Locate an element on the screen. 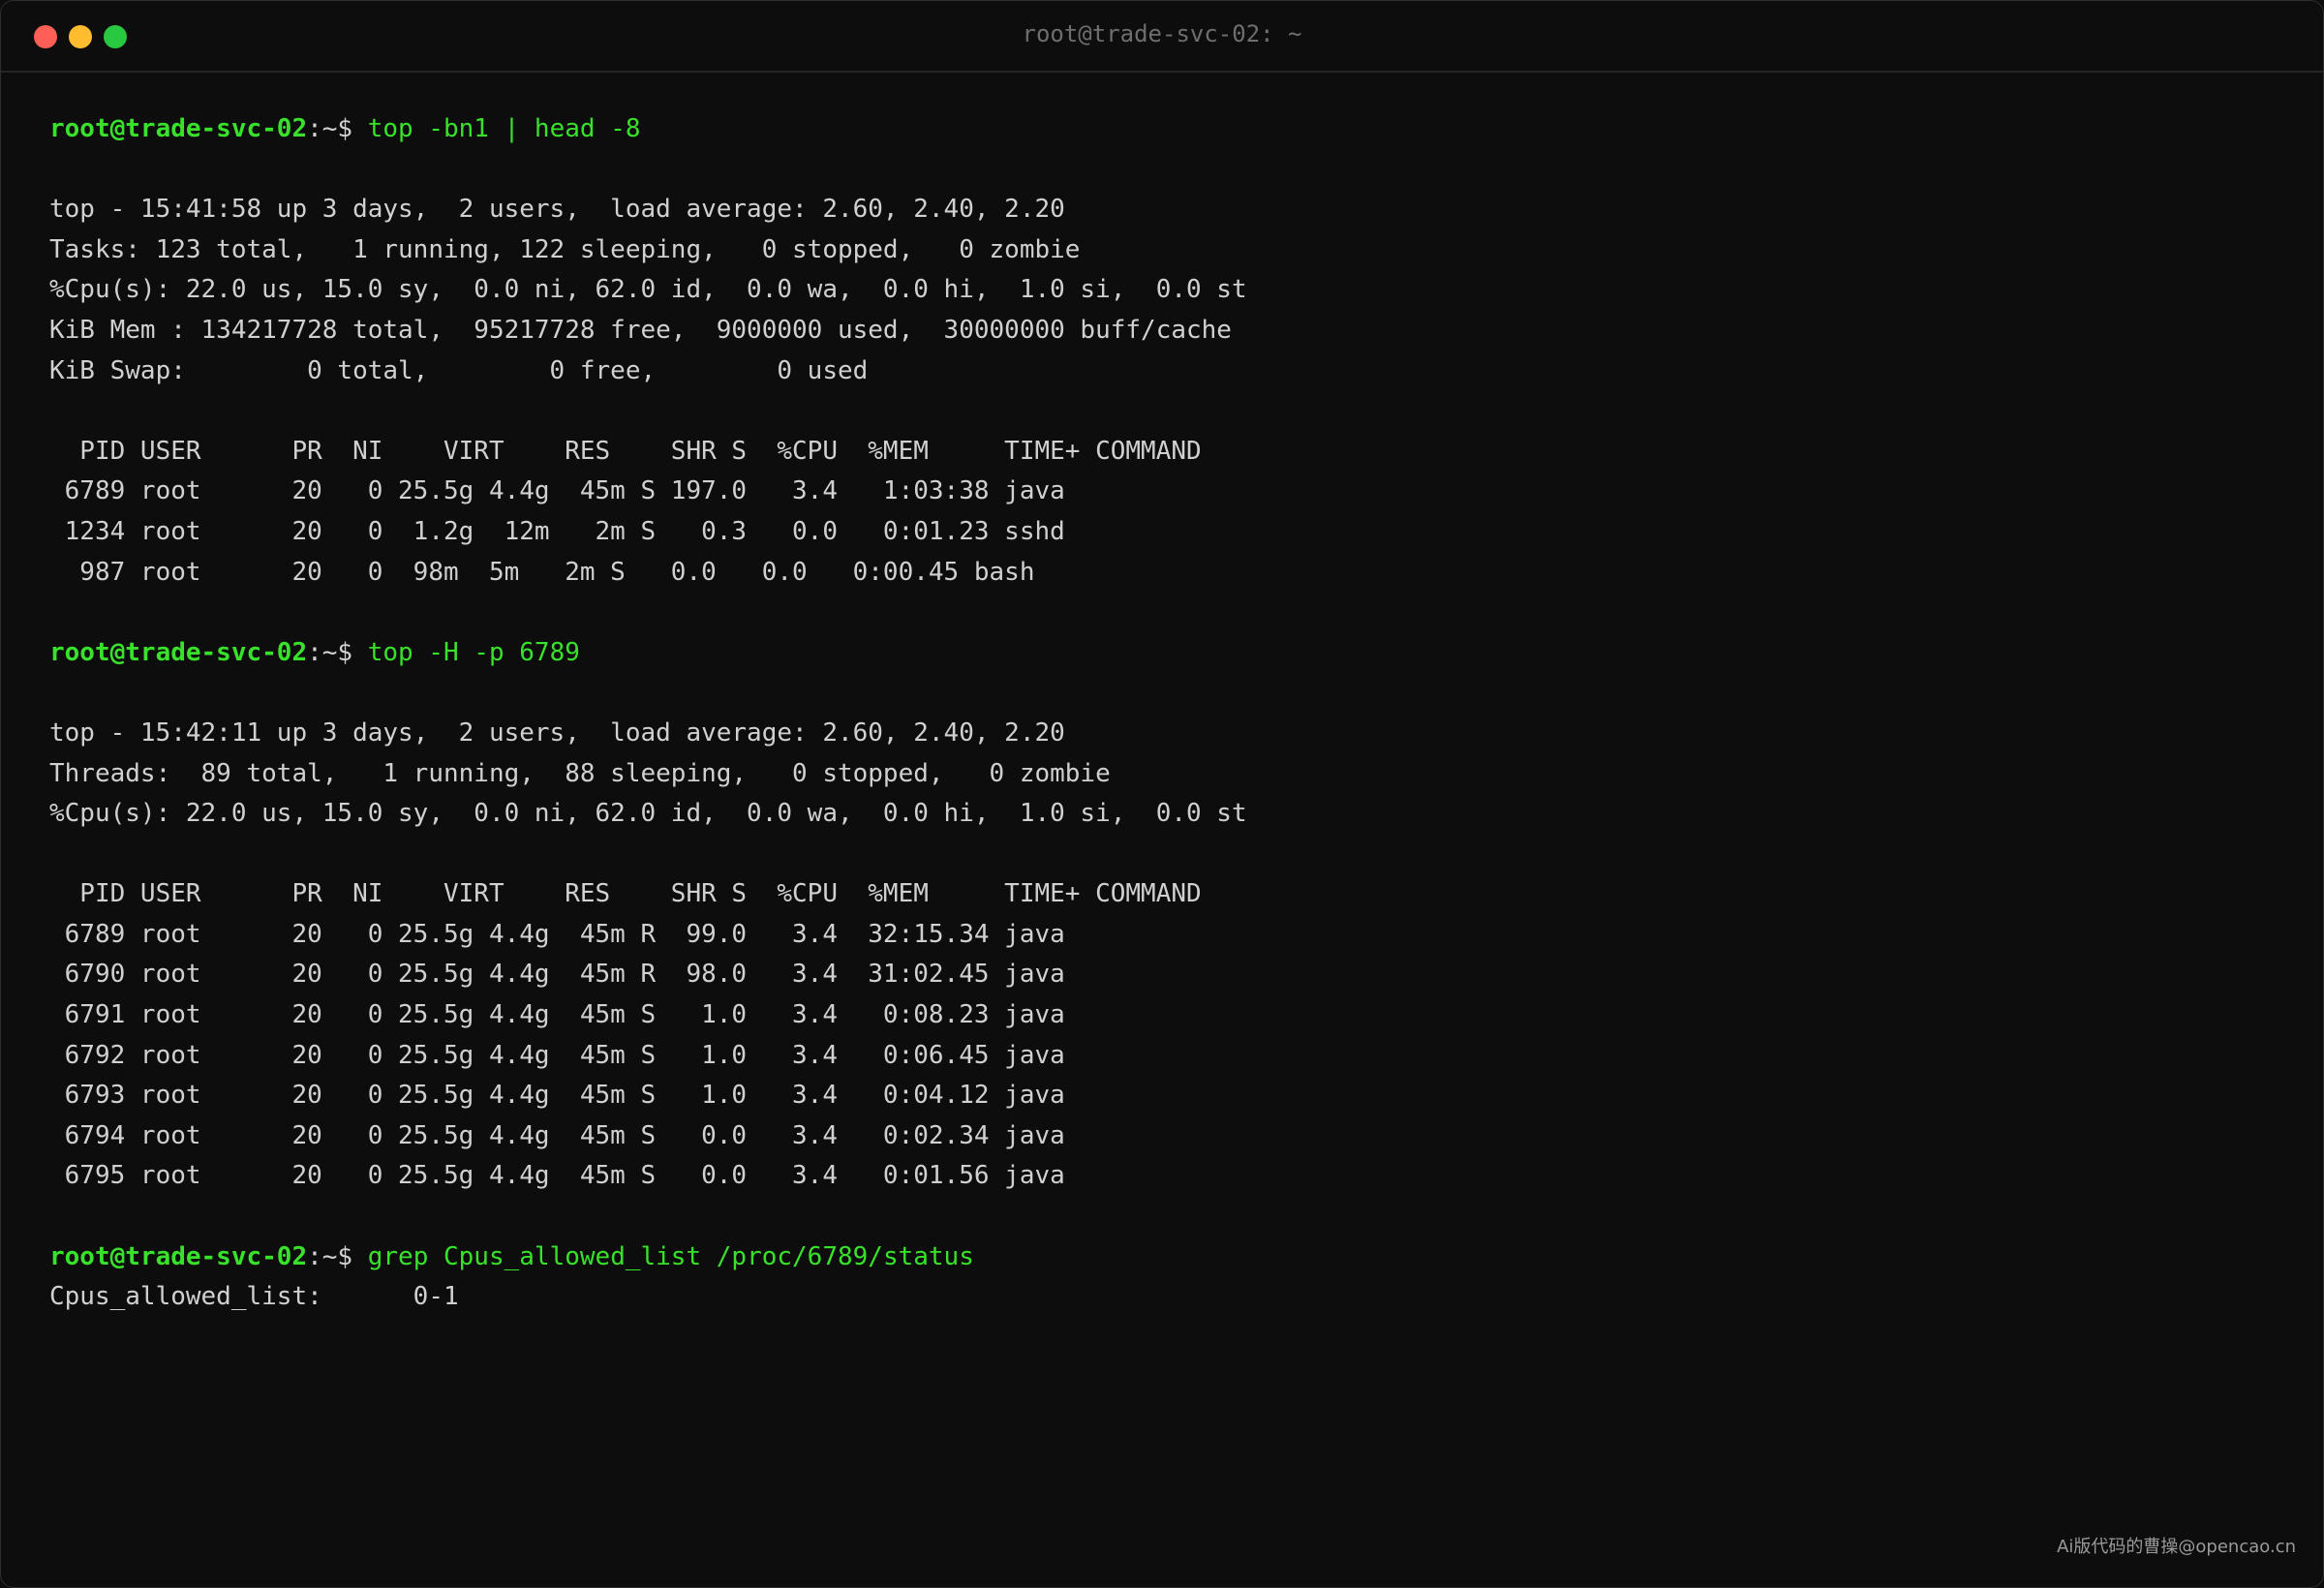 The height and width of the screenshot is (1588, 2324). prompt-line: root@trade-svc-02:~$ top -bn1 | head -8 is located at coordinates (1167, 129).